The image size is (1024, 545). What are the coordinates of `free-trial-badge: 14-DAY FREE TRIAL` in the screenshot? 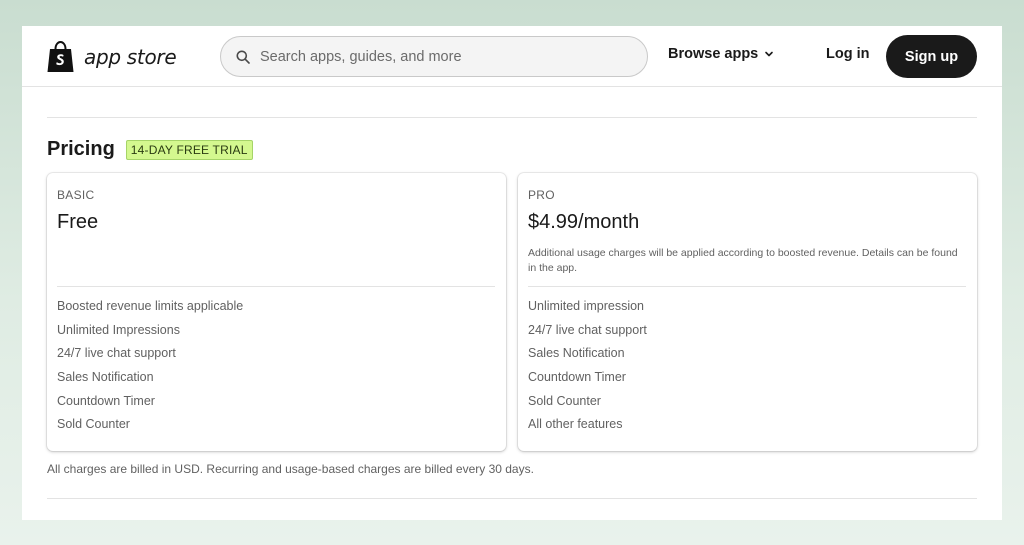 It's located at (189, 149).